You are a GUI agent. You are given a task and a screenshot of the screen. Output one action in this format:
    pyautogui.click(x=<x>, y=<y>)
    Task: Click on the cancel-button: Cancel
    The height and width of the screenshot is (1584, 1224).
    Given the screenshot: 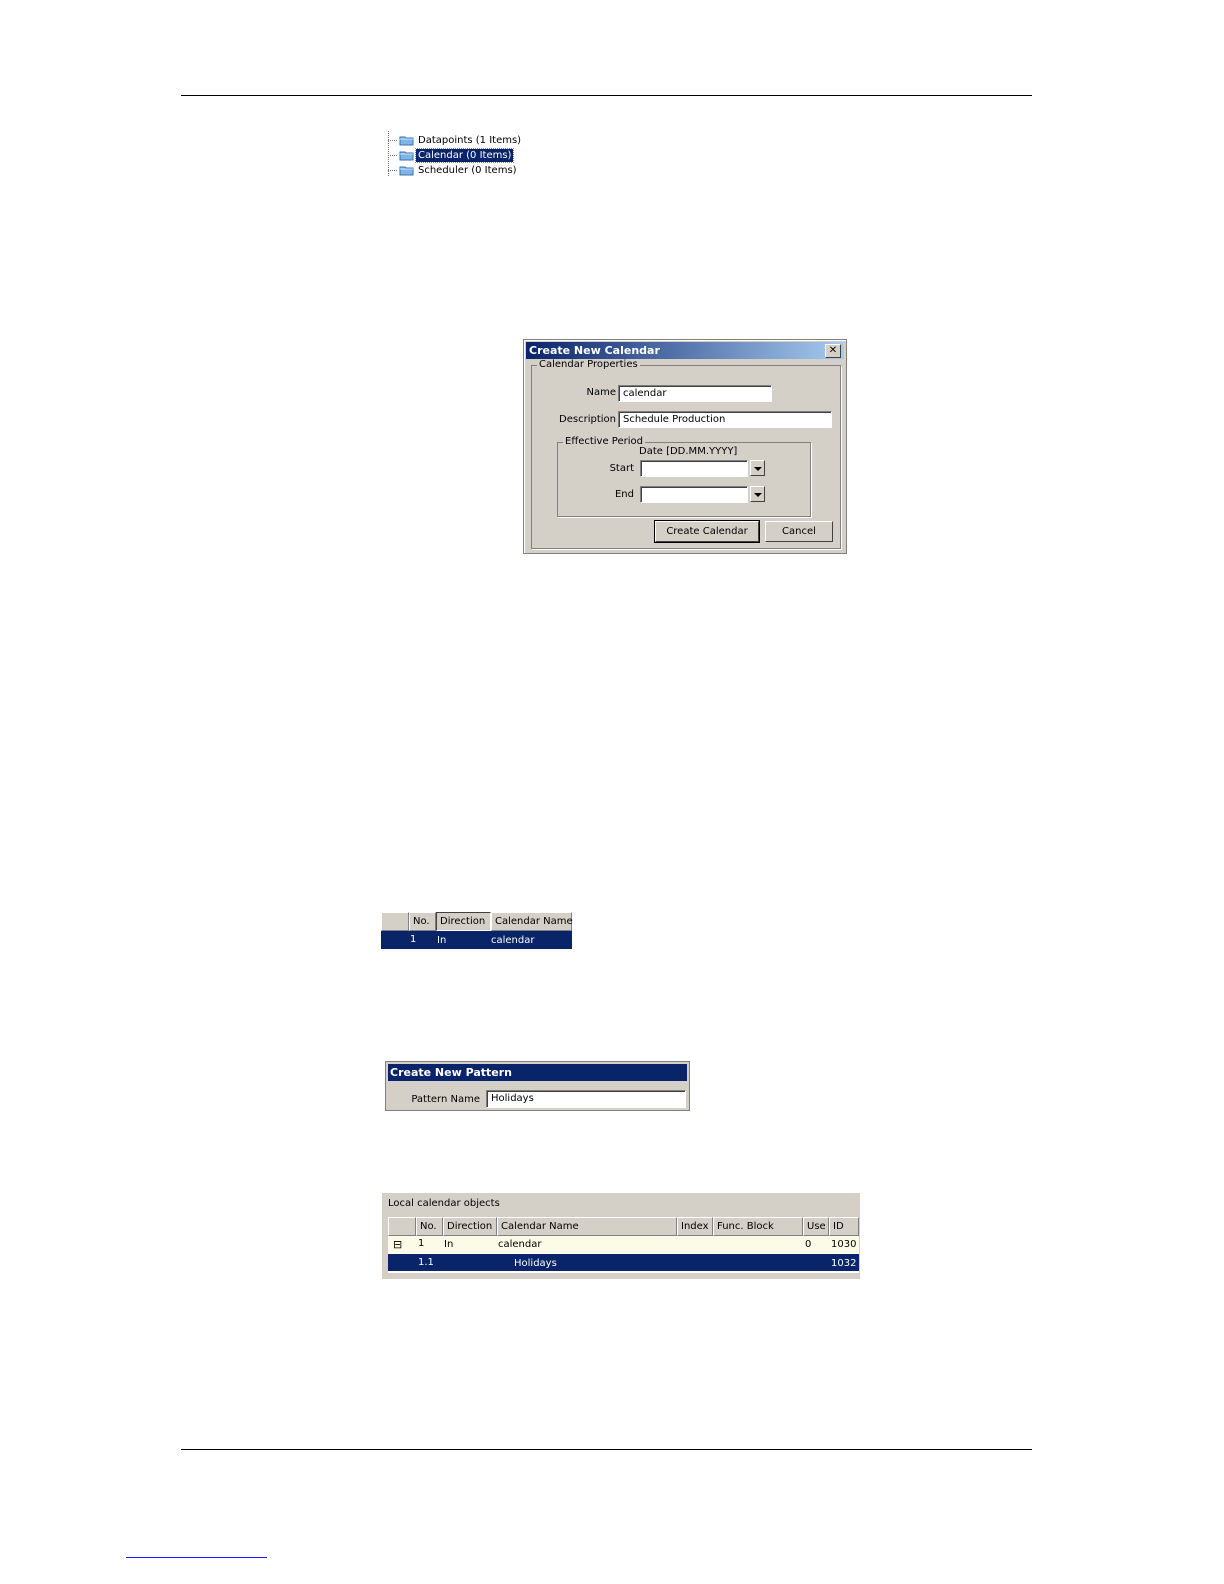 What is the action you would take?
    pyautogui.click(x=799, y=531)
    